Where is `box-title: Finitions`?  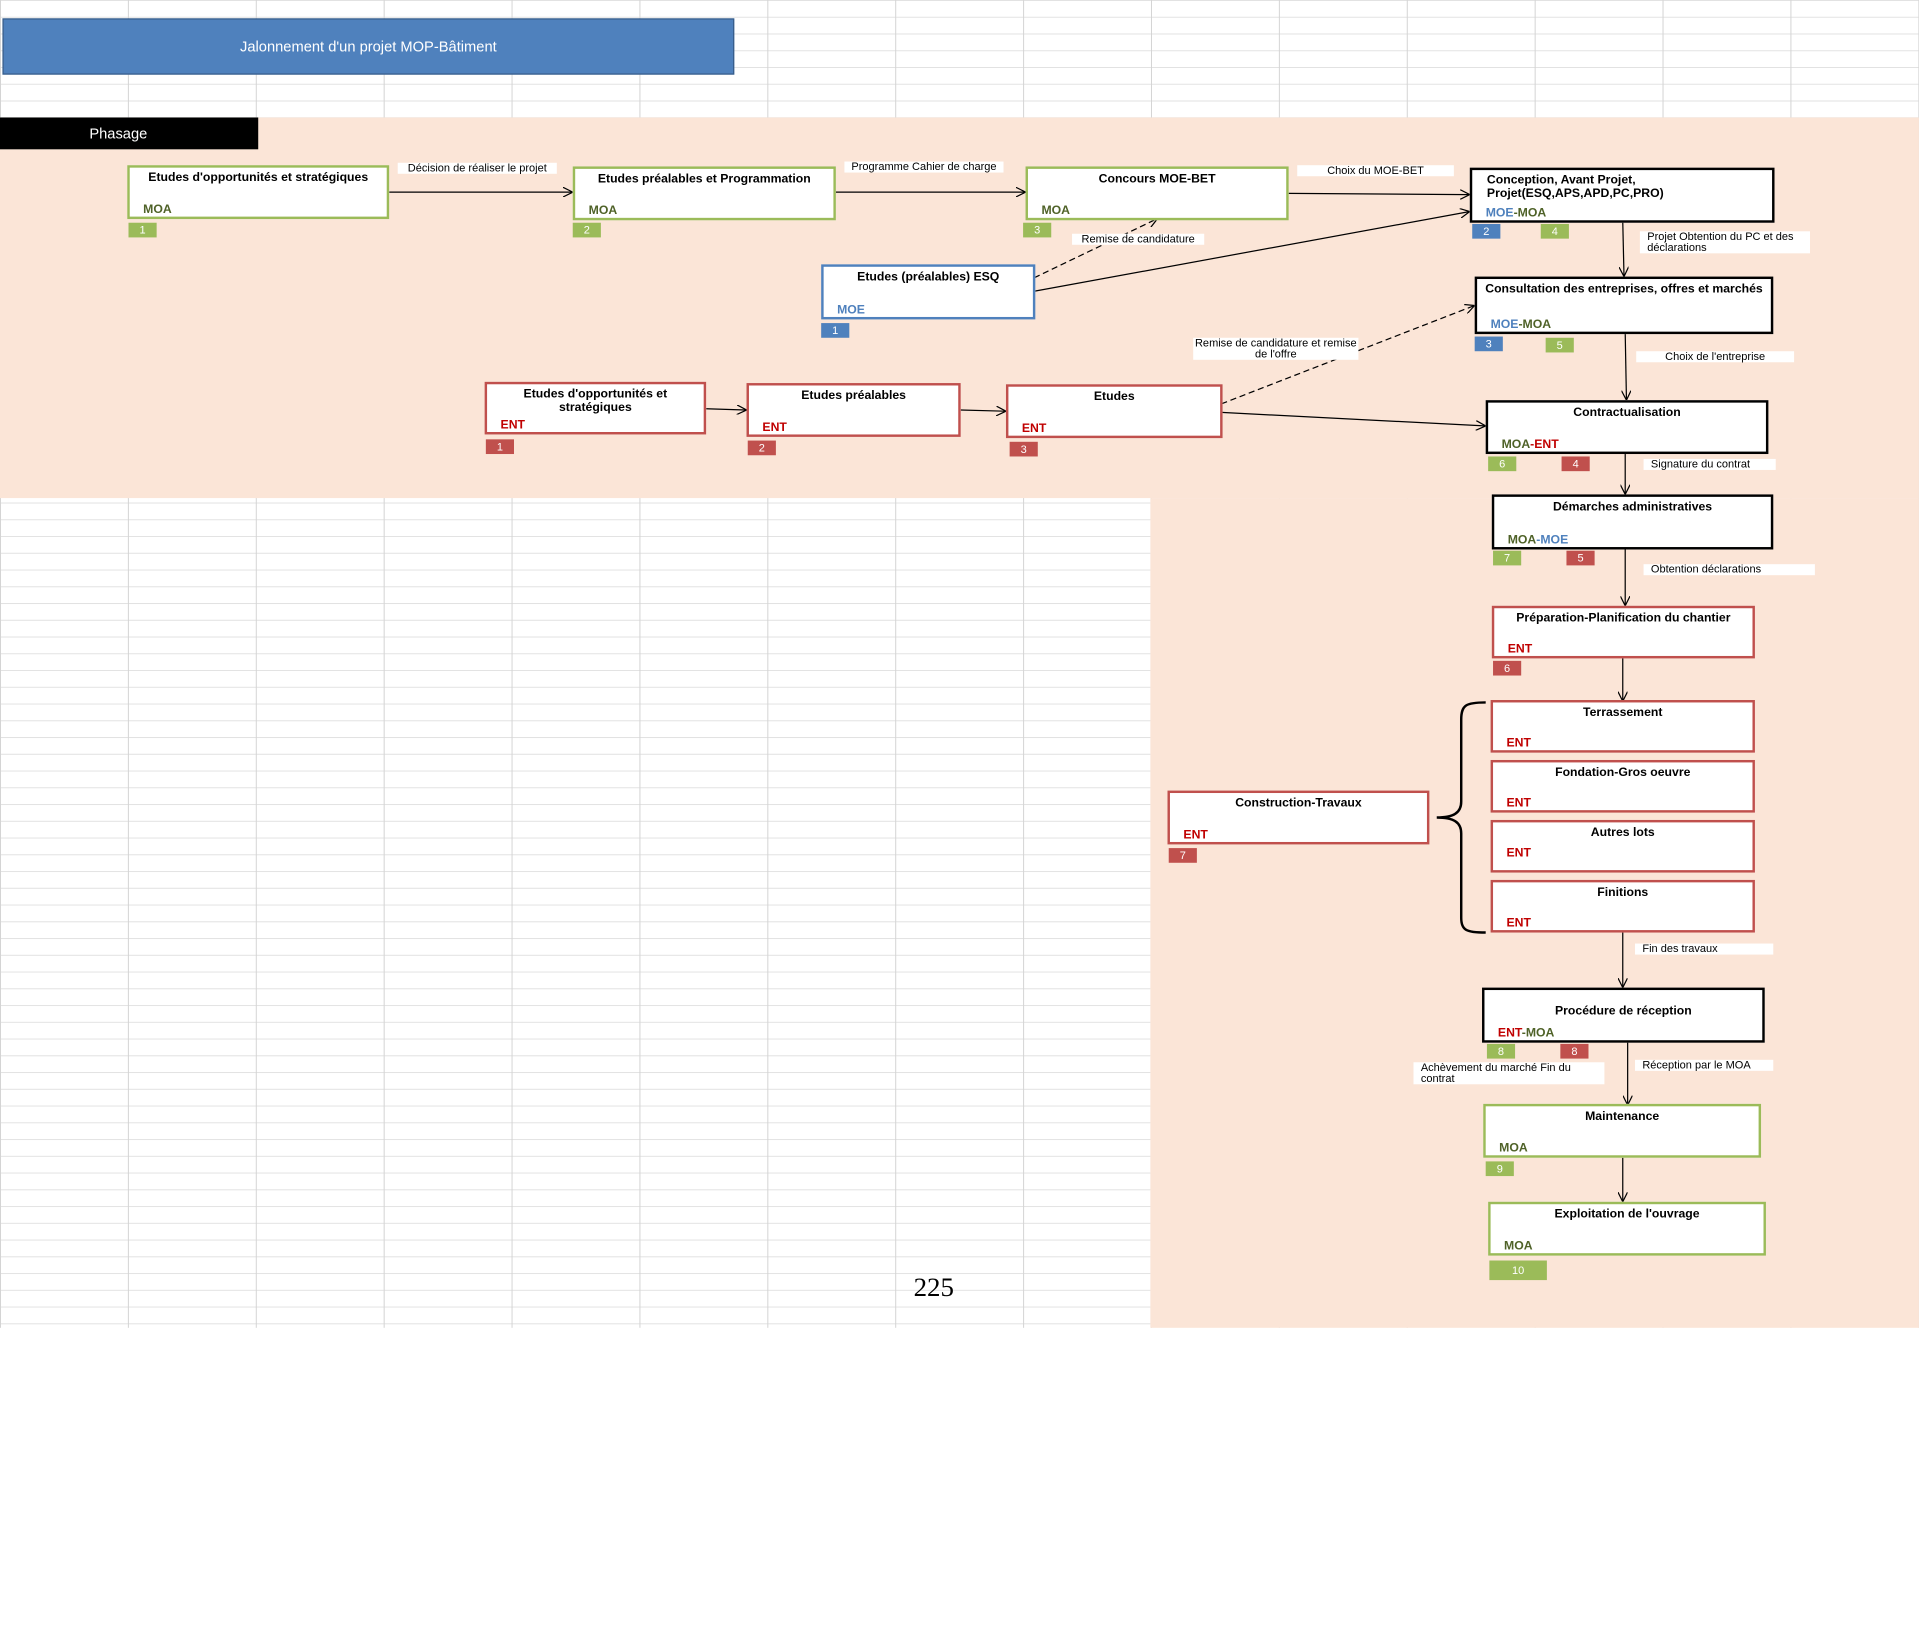
box-title: Finitions is located at coordinates (1623, 893).